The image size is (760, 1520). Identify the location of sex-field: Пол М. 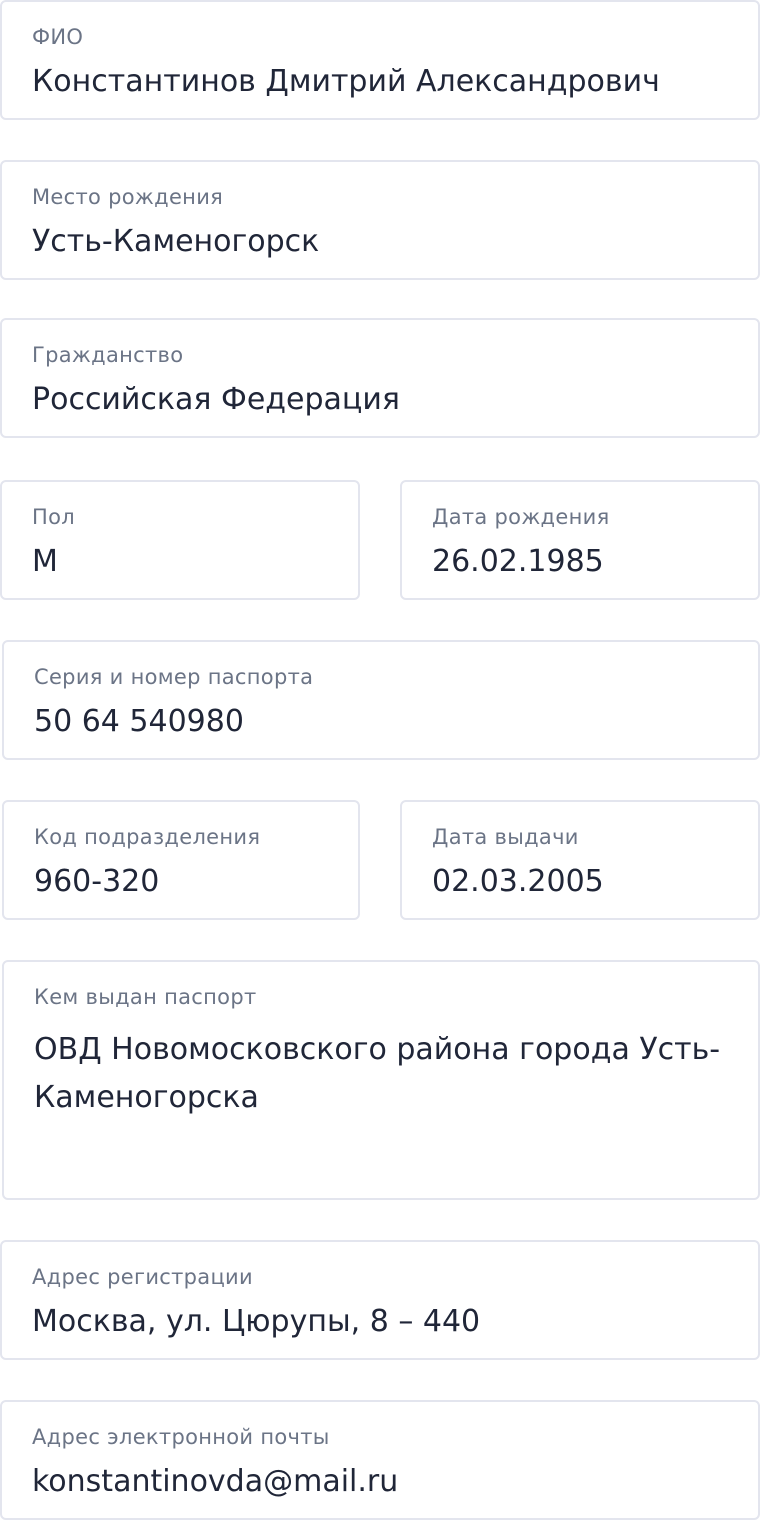
(180, 540).